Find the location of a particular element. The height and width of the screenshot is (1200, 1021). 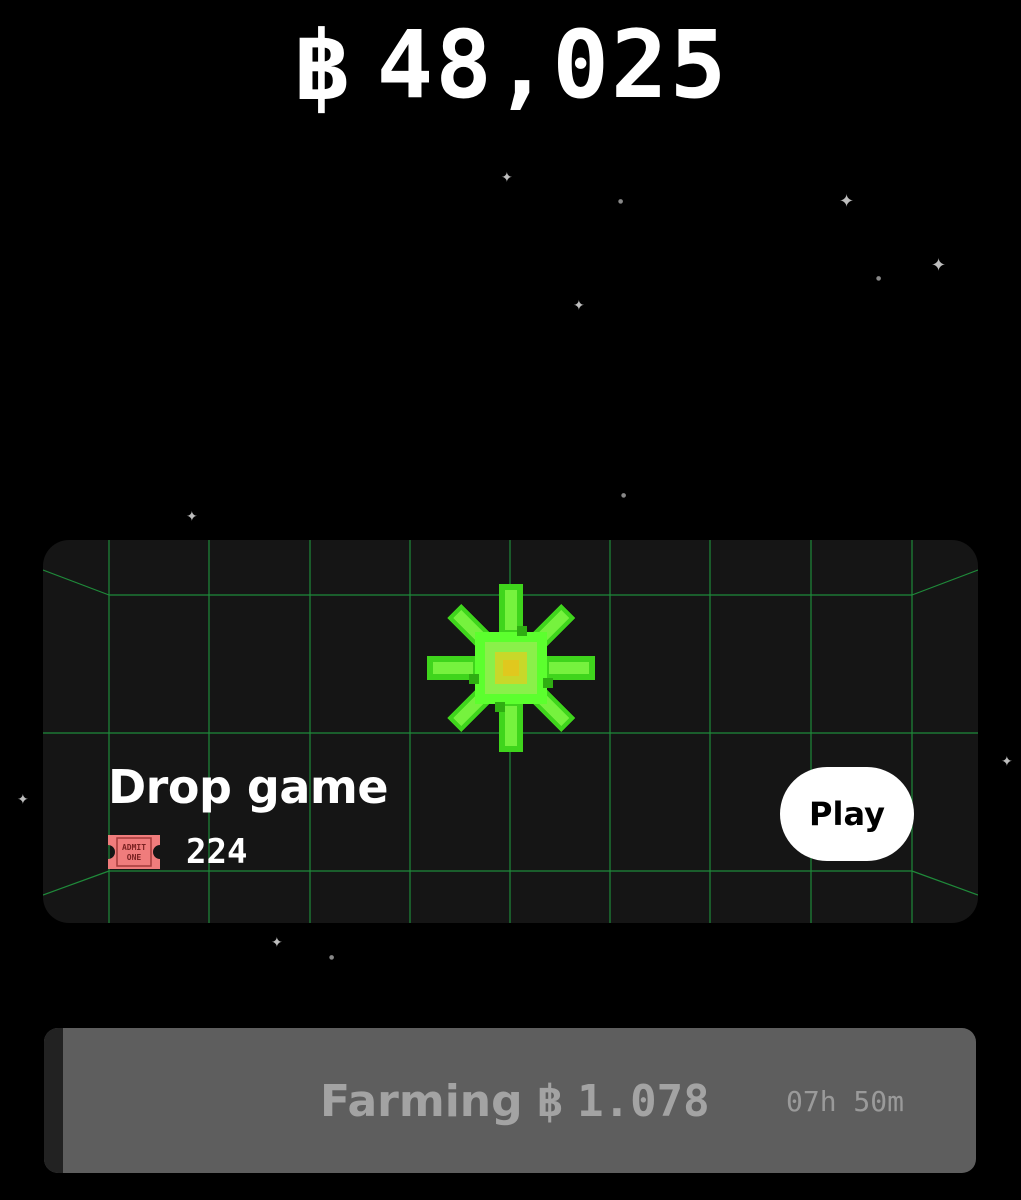

balance-value: 48,025 is located at coordinates (552, 65).